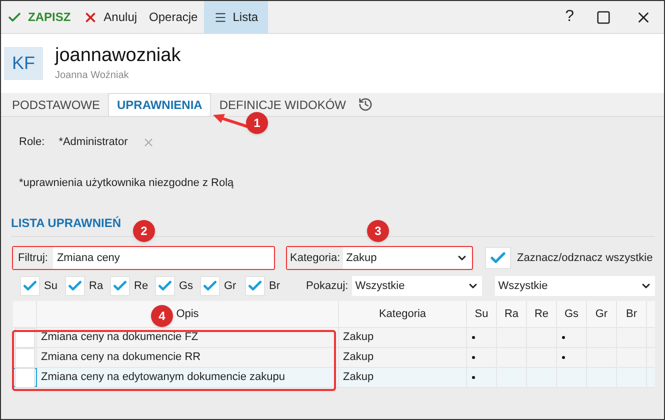 This screenshot has width=665, height=420. Describe the element at coordinates (93, 142) in the screenshot. I see `role-tag: *Administrator` at that location.